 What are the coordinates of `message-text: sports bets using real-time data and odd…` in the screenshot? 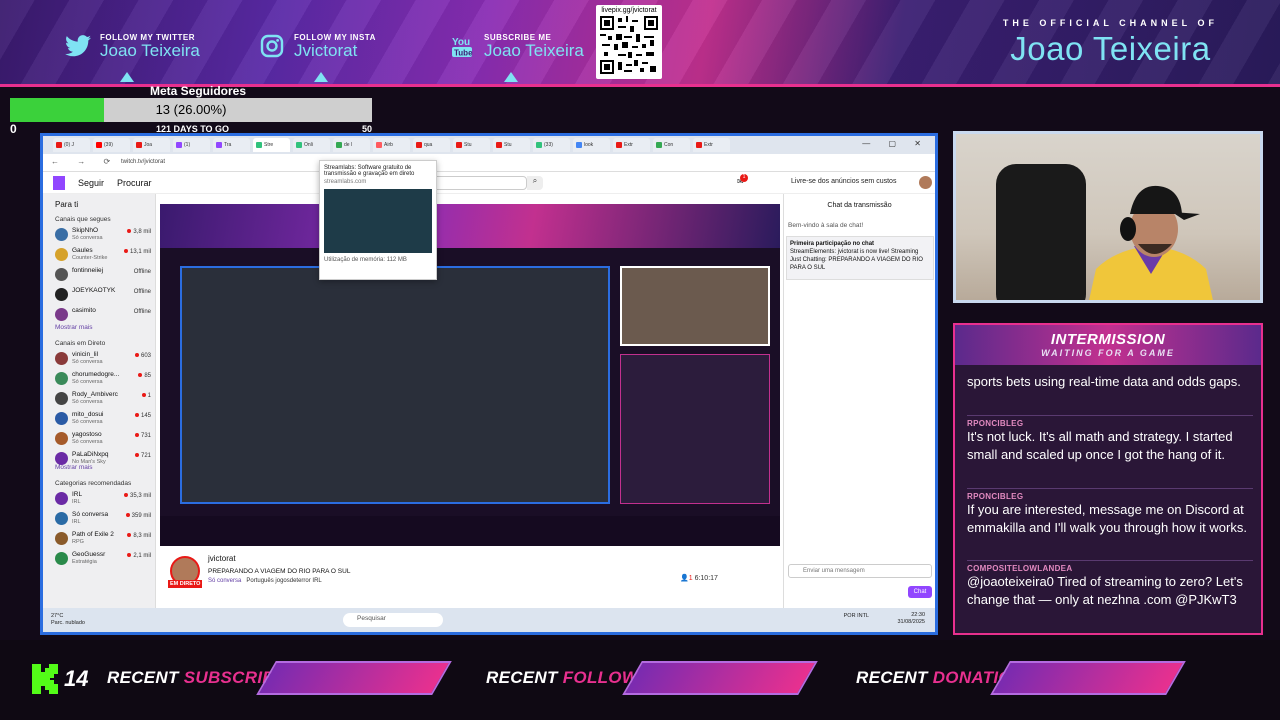 It's located at (1104, 381).